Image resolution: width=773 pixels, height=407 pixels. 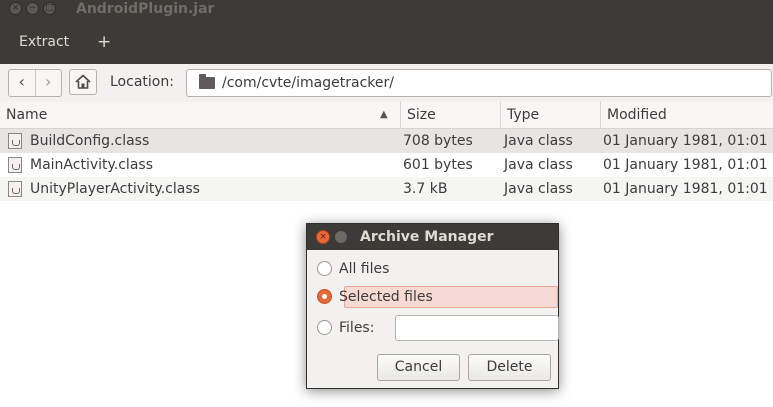 What do you see at coordinates (32, 8) in the screenshot?
I see `minimize-window-icon: −` at bounding box center [32, 8].